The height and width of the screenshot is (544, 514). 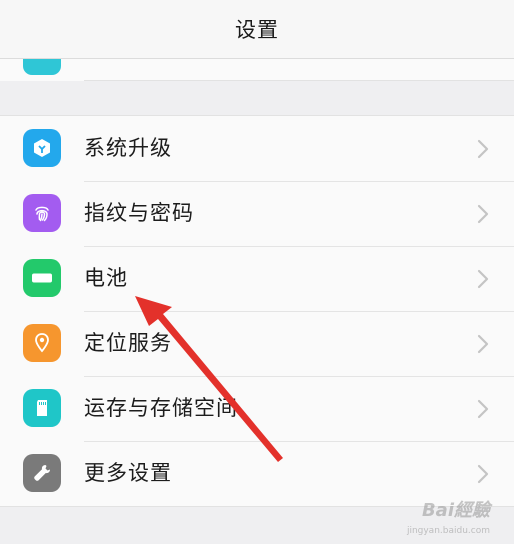 What do you see at coordinates (42, 473) in the screenshot?
I see `wrench-icon` at bounding box center [42, 473].